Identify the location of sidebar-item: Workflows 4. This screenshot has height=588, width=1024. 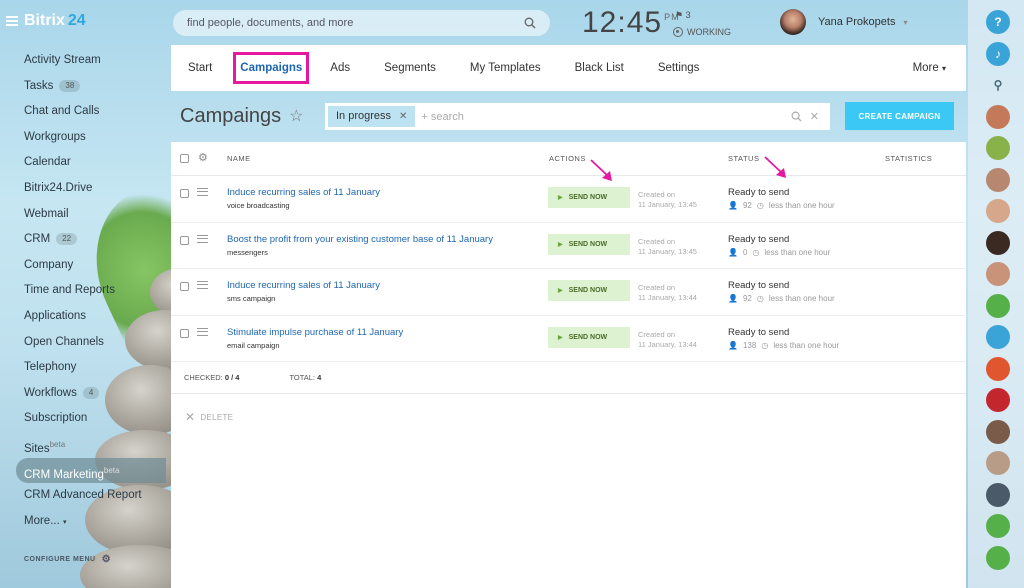
(80, 394).